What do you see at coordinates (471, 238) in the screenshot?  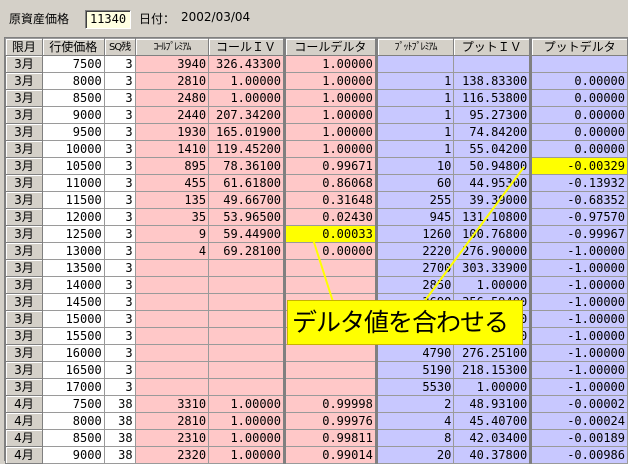 I see `leader-line-put` at bounding box center [471, 238].